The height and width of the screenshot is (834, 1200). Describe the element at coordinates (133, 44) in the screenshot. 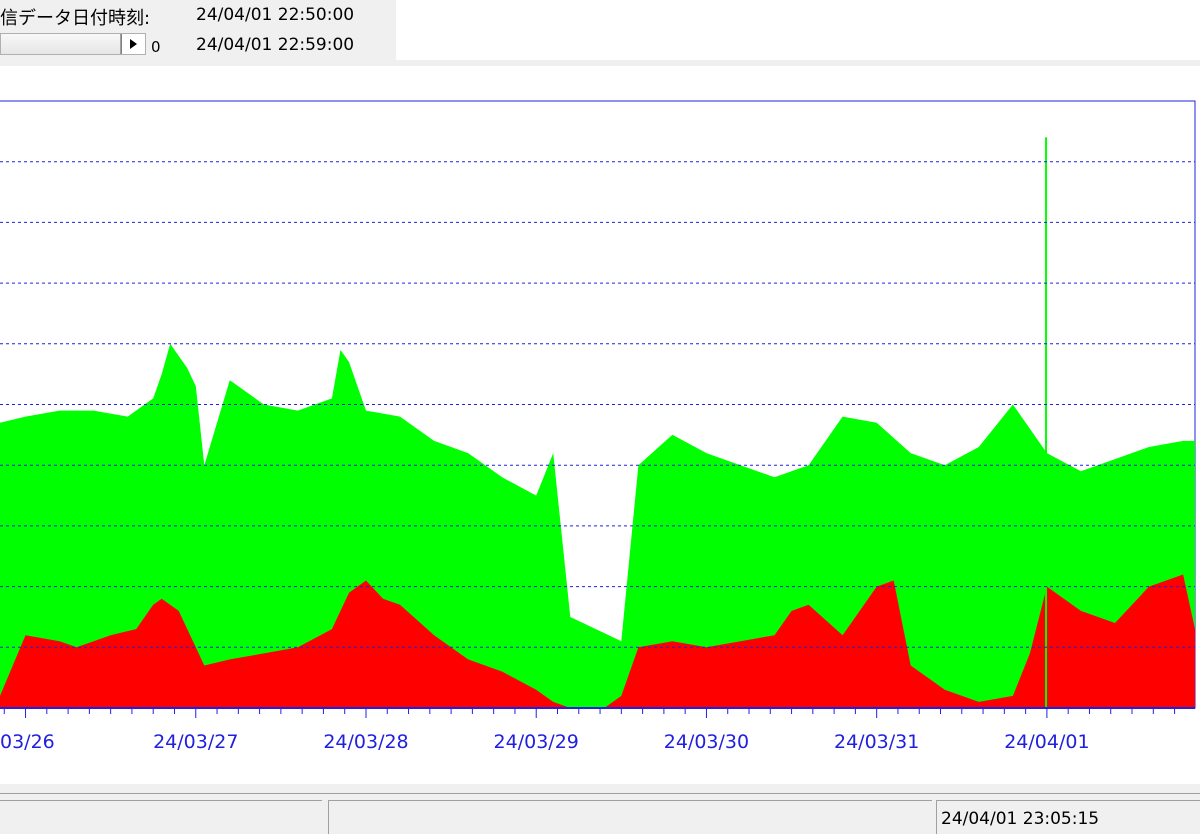

I see `scroll-right-arrow-icon` at that location.